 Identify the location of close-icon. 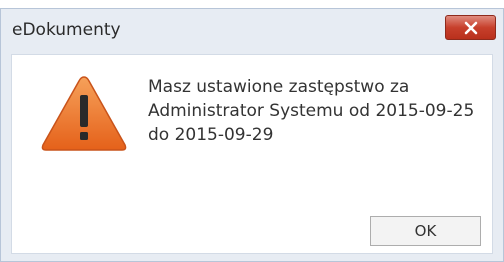
(470, 27).